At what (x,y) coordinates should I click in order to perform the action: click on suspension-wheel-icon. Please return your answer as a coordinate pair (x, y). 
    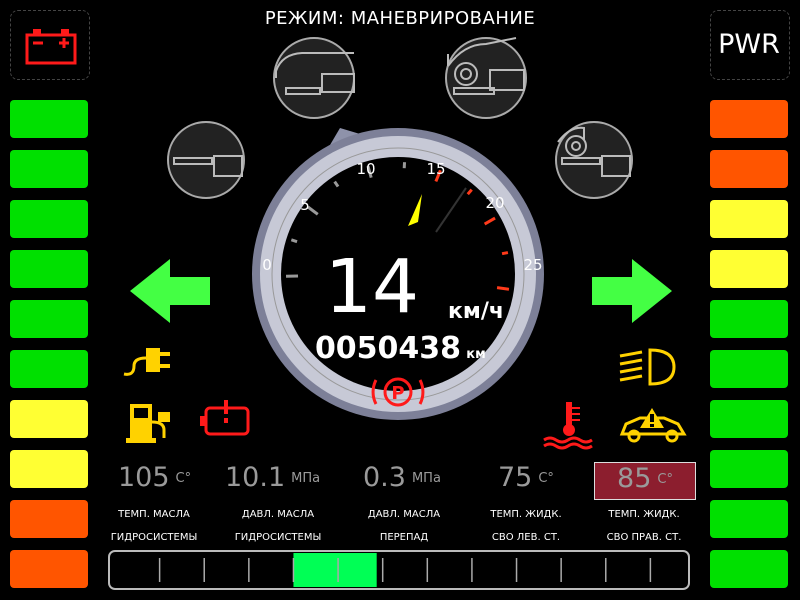
    Looking at the image, I should click on (486, 78).